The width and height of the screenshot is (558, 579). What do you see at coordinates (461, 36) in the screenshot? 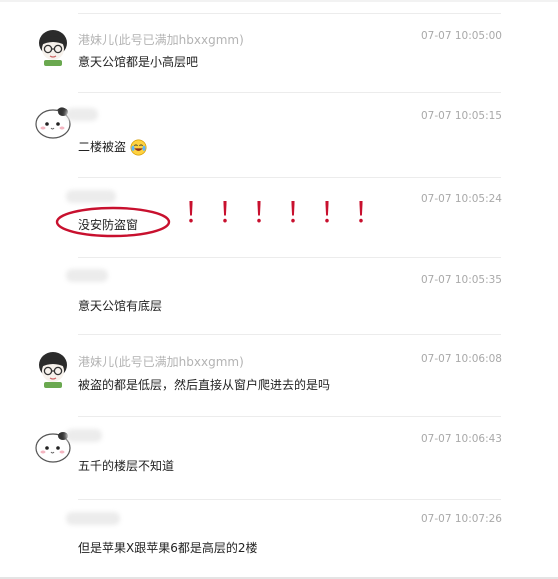
I see `comment-time: 07-07 10:05:00` at bounding box center [461, 36].